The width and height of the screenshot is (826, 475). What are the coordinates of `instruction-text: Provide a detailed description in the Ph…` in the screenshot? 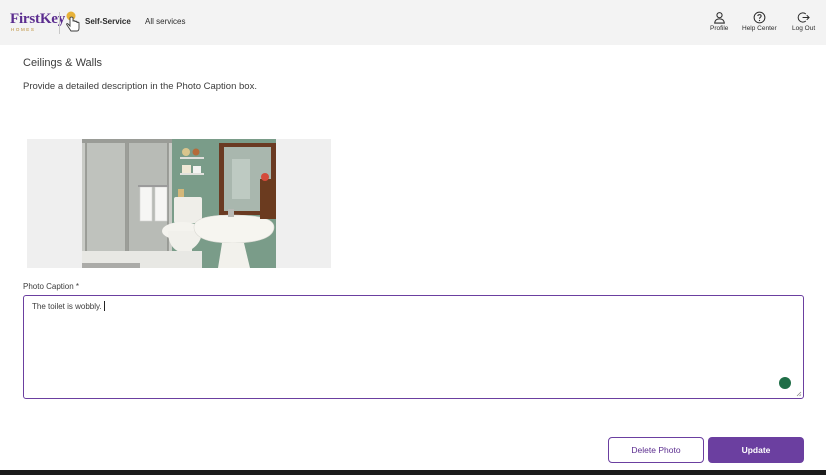 It's located at (140, 86).